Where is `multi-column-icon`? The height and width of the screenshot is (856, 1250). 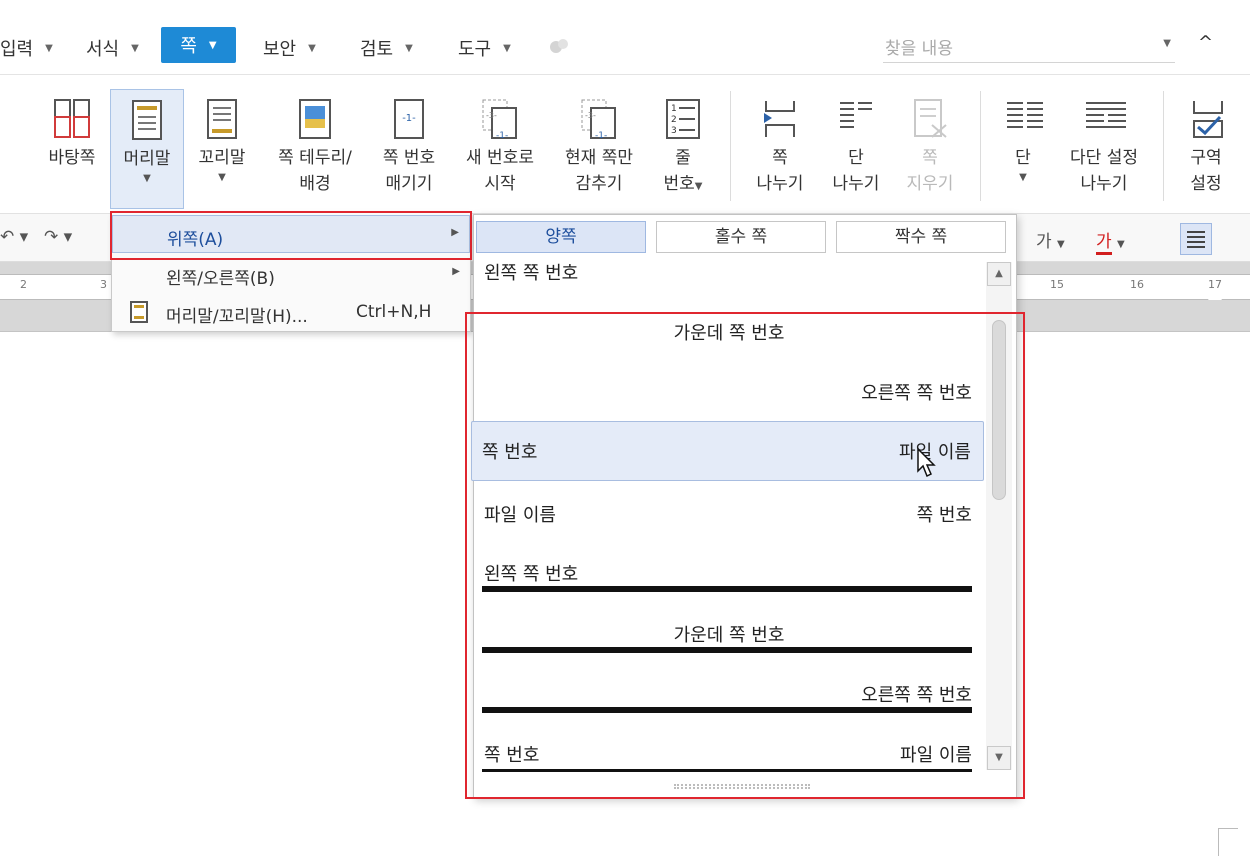 multi-column-icon is located at coordinates (1106, 119).